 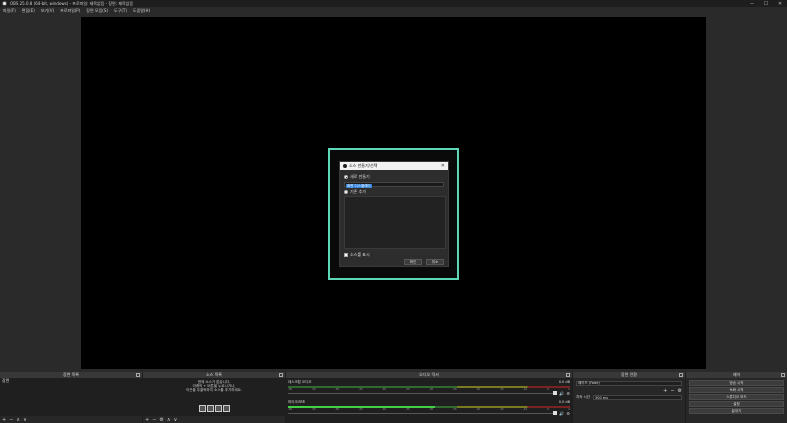 What do you see at coordinates (214, 390) in the screenshot?
I see `sources-empty-line: 이곳을 우클릭하여 소스를 추가하세요.` at bounding box center [214, 390].